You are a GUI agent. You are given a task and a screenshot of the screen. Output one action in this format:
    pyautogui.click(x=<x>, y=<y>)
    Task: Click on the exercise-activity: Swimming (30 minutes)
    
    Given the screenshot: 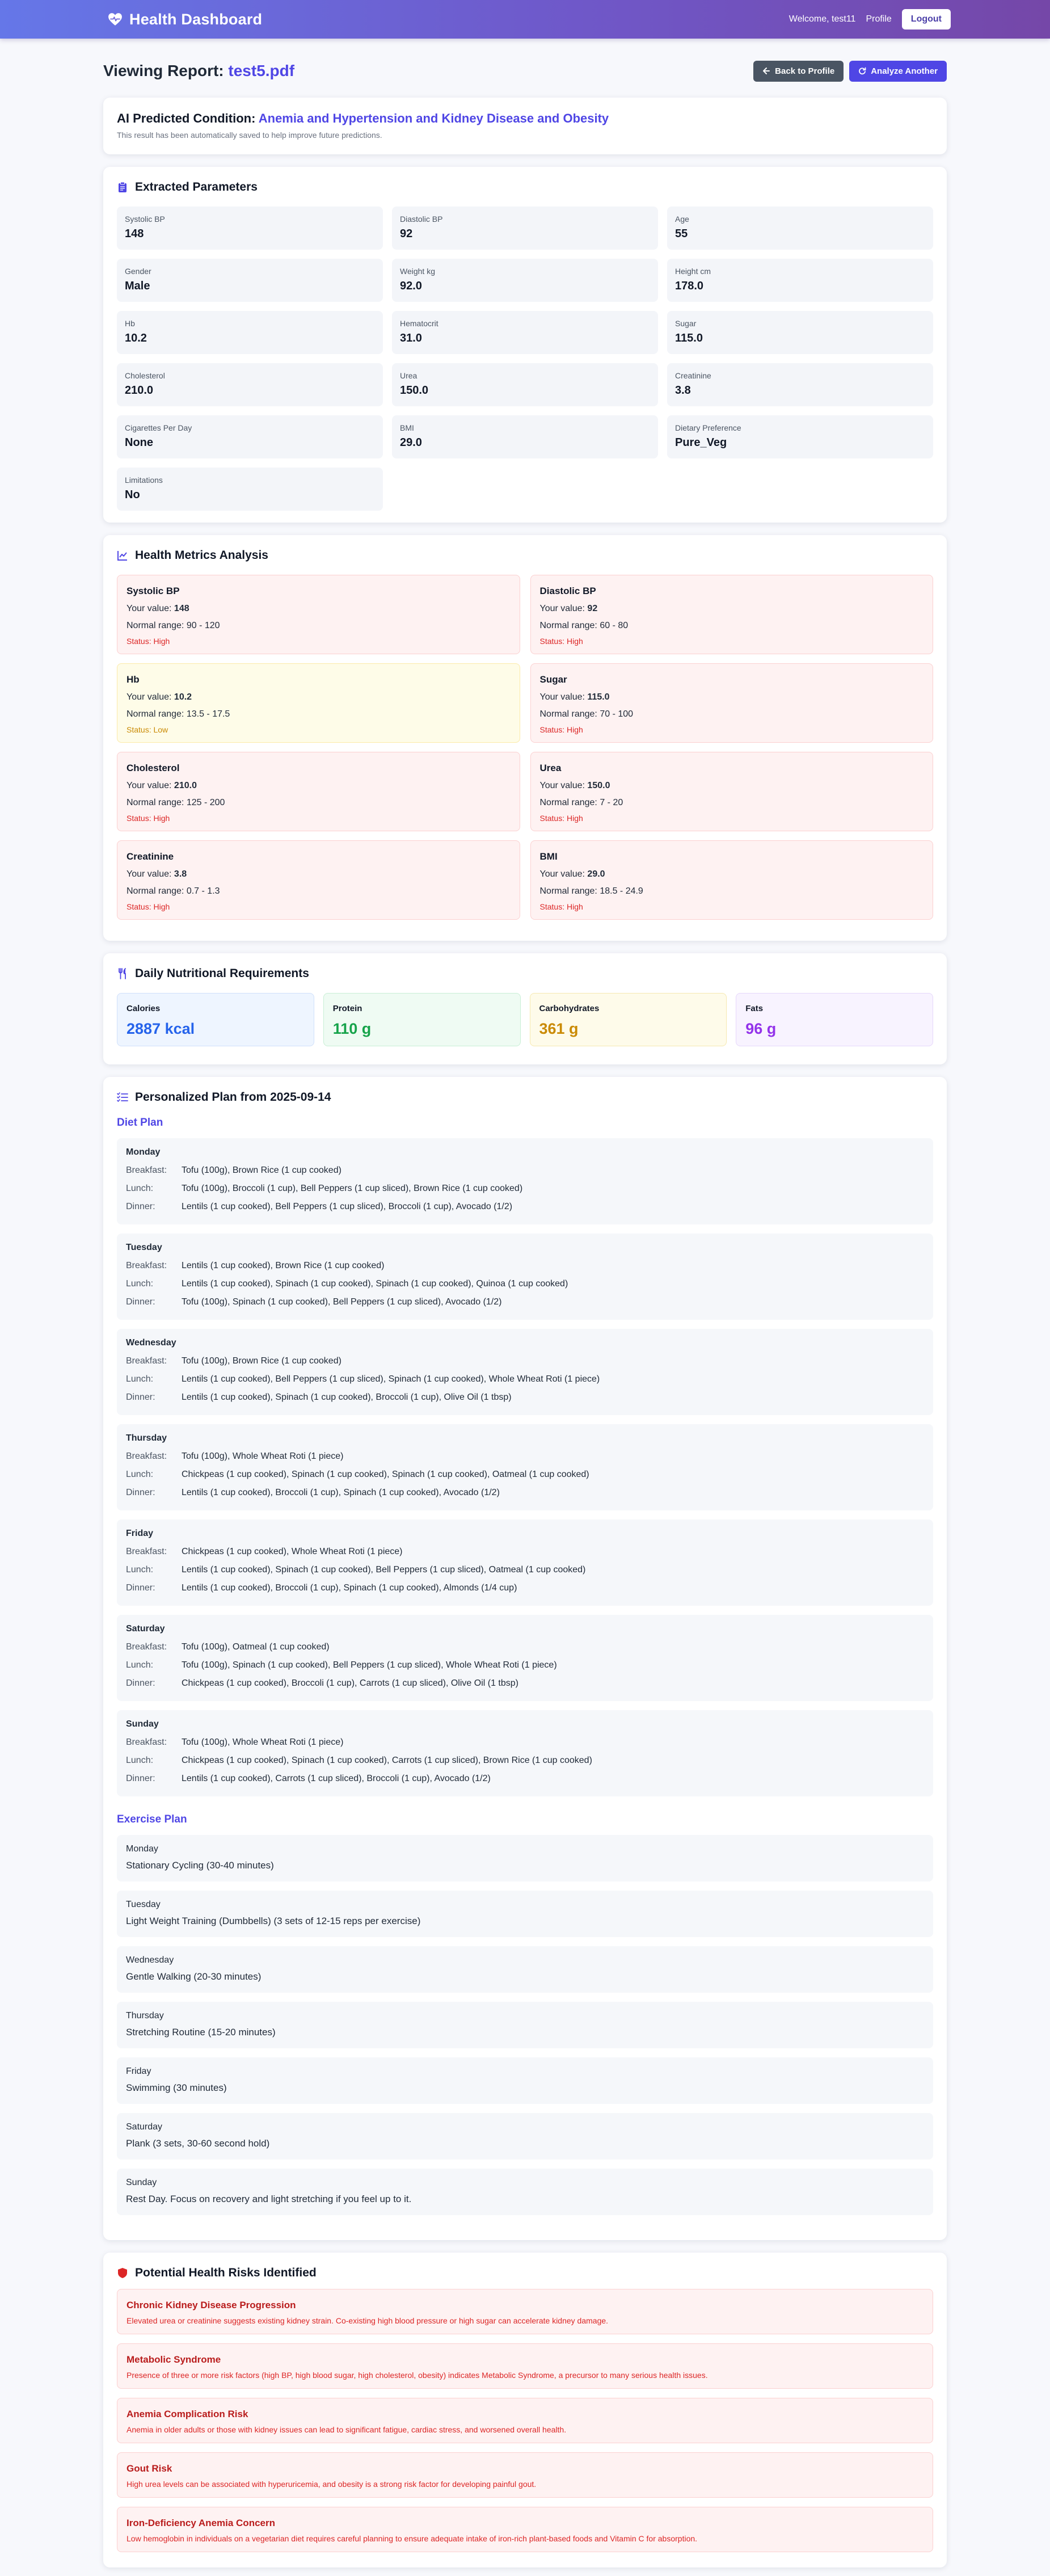 What is the action you would take?
    pyautogui.click(x=176, y=2087)
    